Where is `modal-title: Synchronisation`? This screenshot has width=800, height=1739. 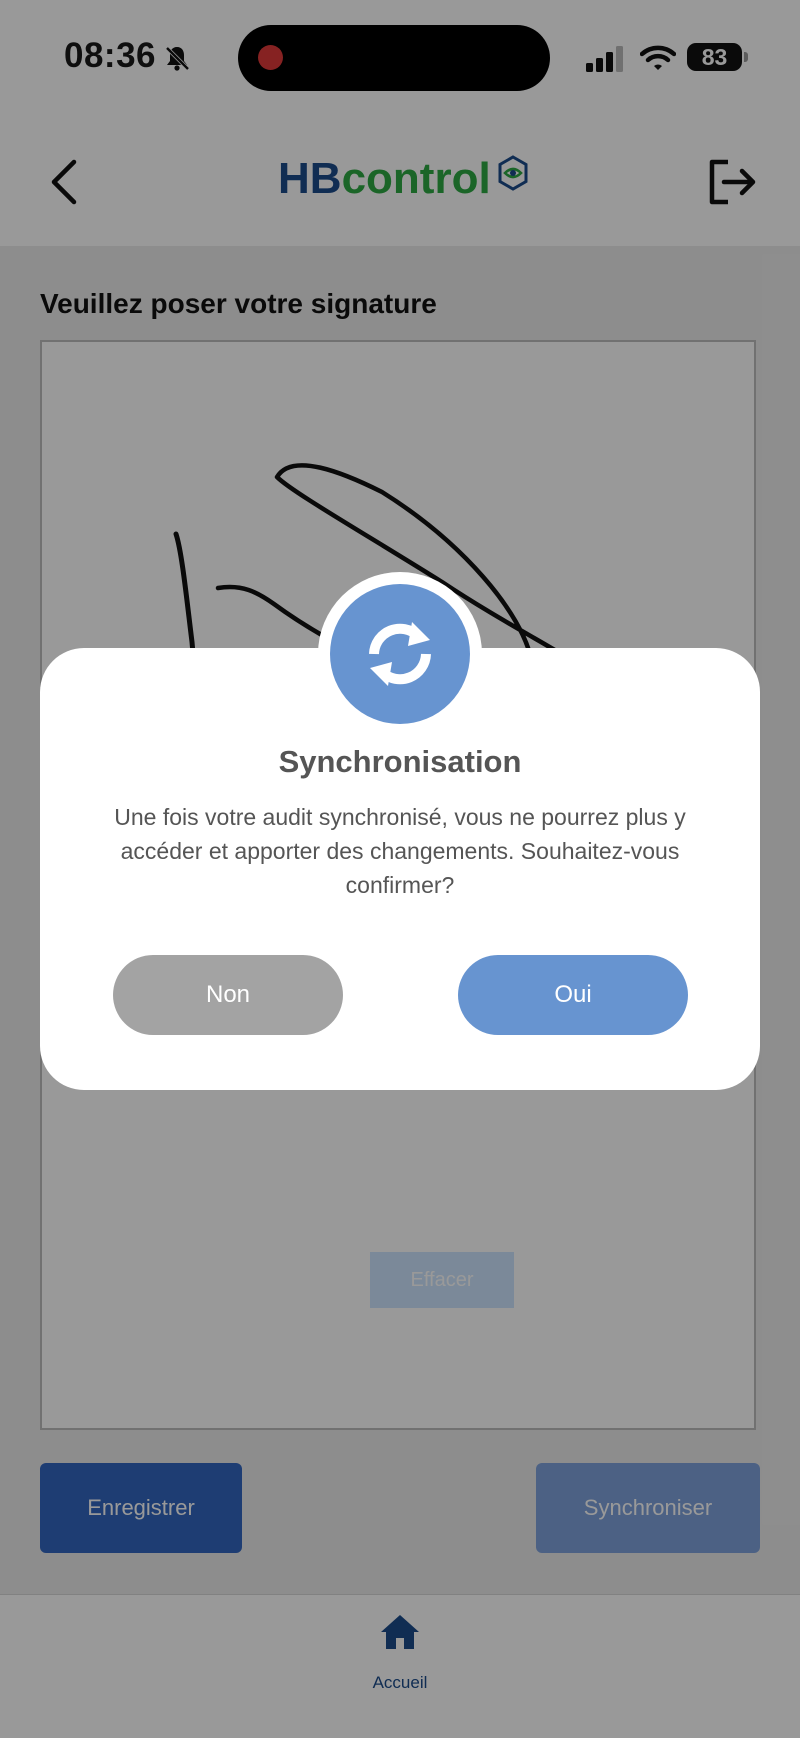
modal-title: Synchronisation is located at coordinates (400, 761).